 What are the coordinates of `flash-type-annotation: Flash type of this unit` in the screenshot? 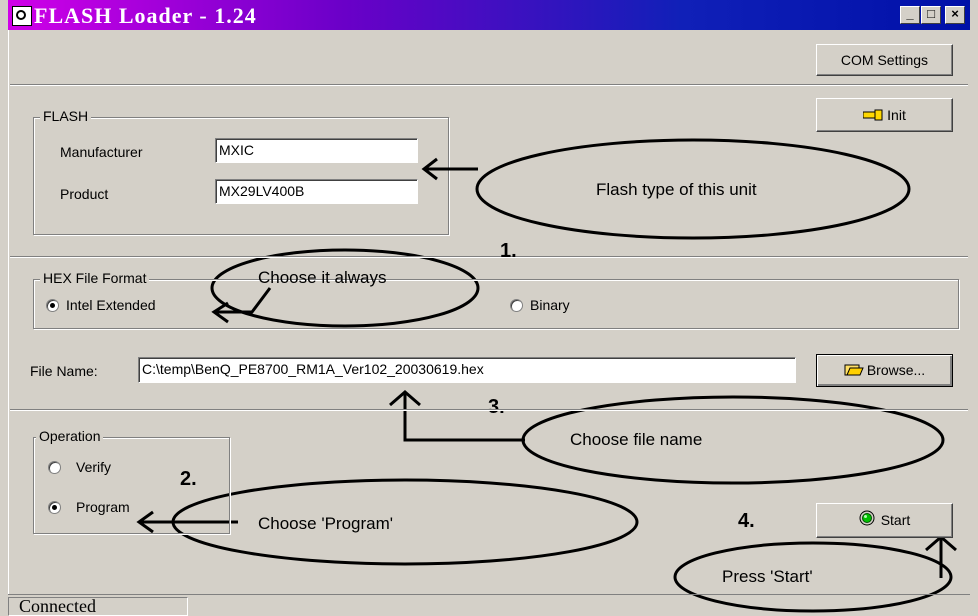 It's located at (676, 189).